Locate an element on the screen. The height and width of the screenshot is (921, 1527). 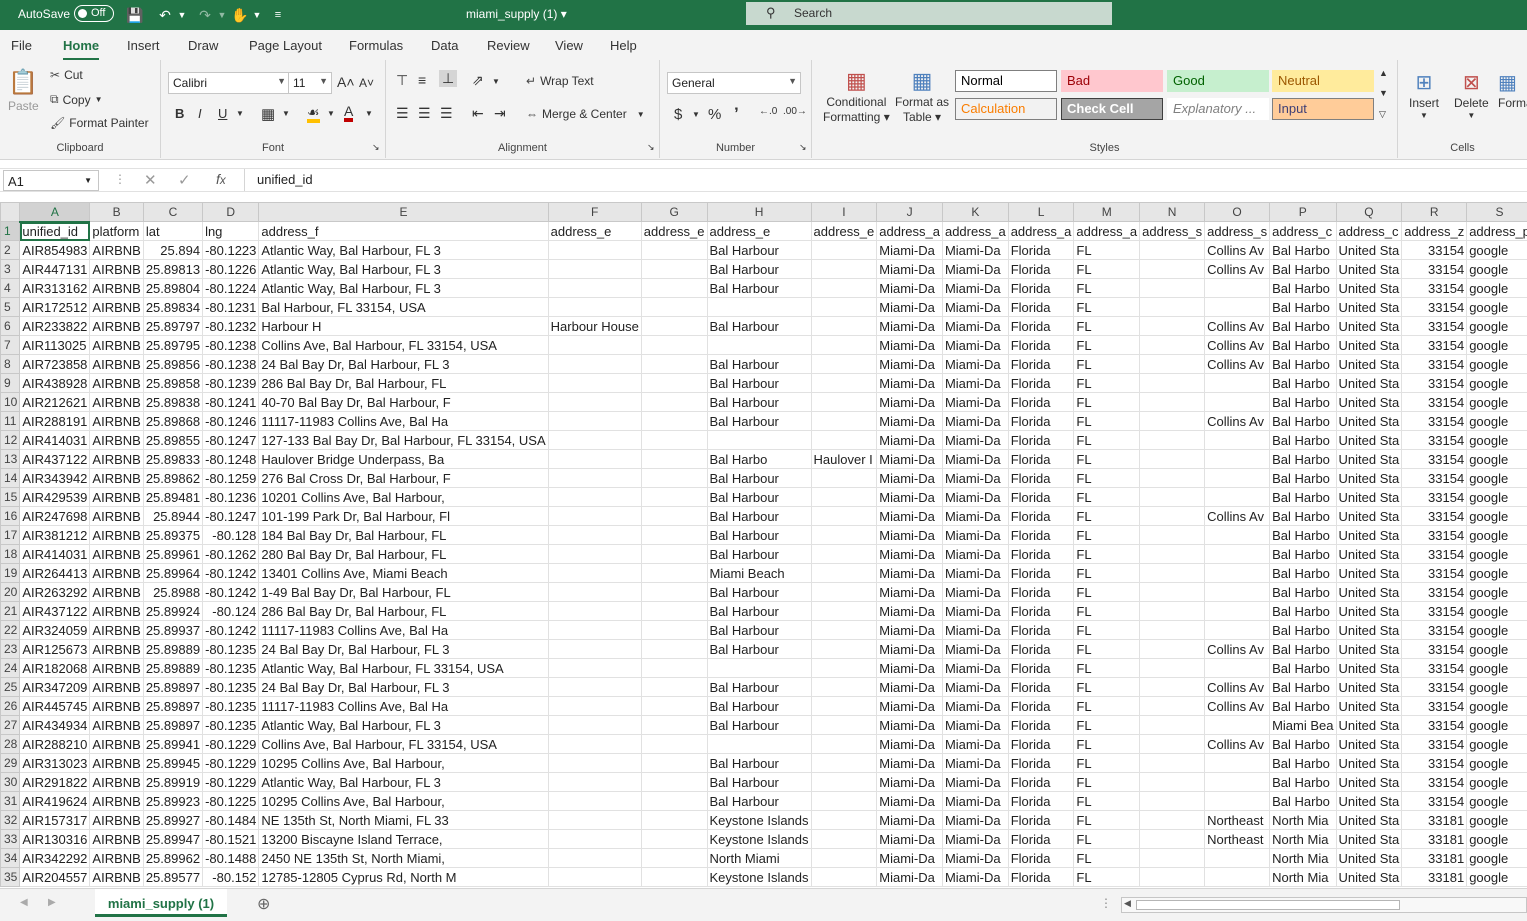
column-header-s: S is located at coordinates (1496, 212).